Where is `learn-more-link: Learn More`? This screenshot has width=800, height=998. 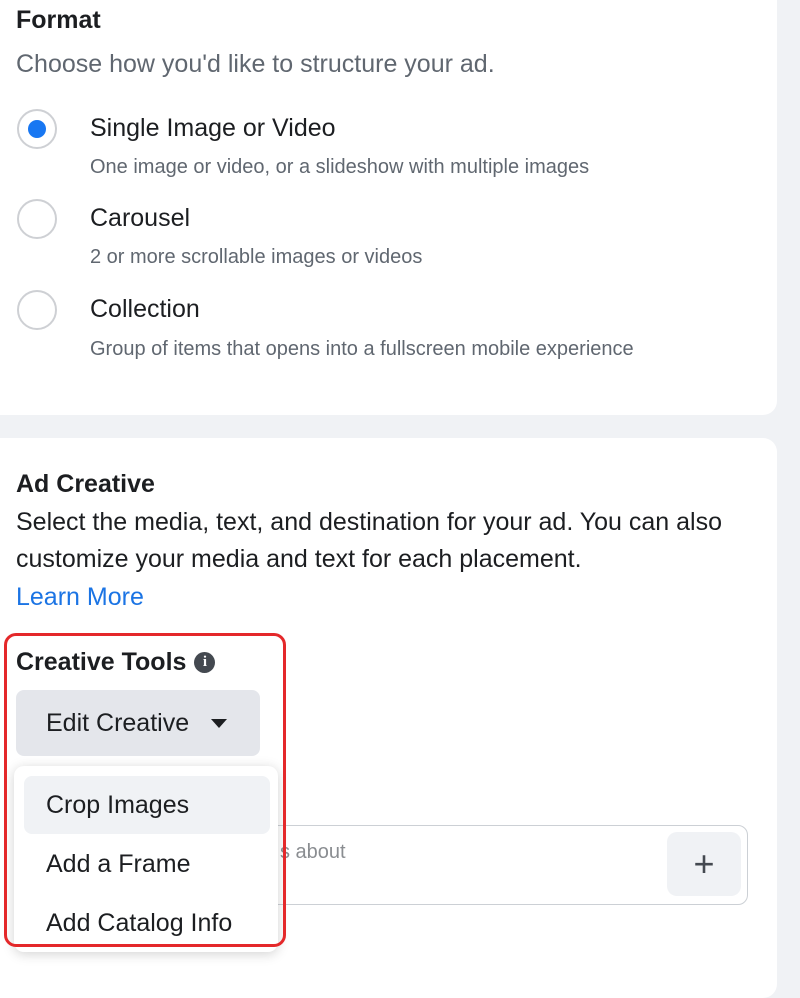 learn-more-link: Learn More is located at coordinates (80, 597).